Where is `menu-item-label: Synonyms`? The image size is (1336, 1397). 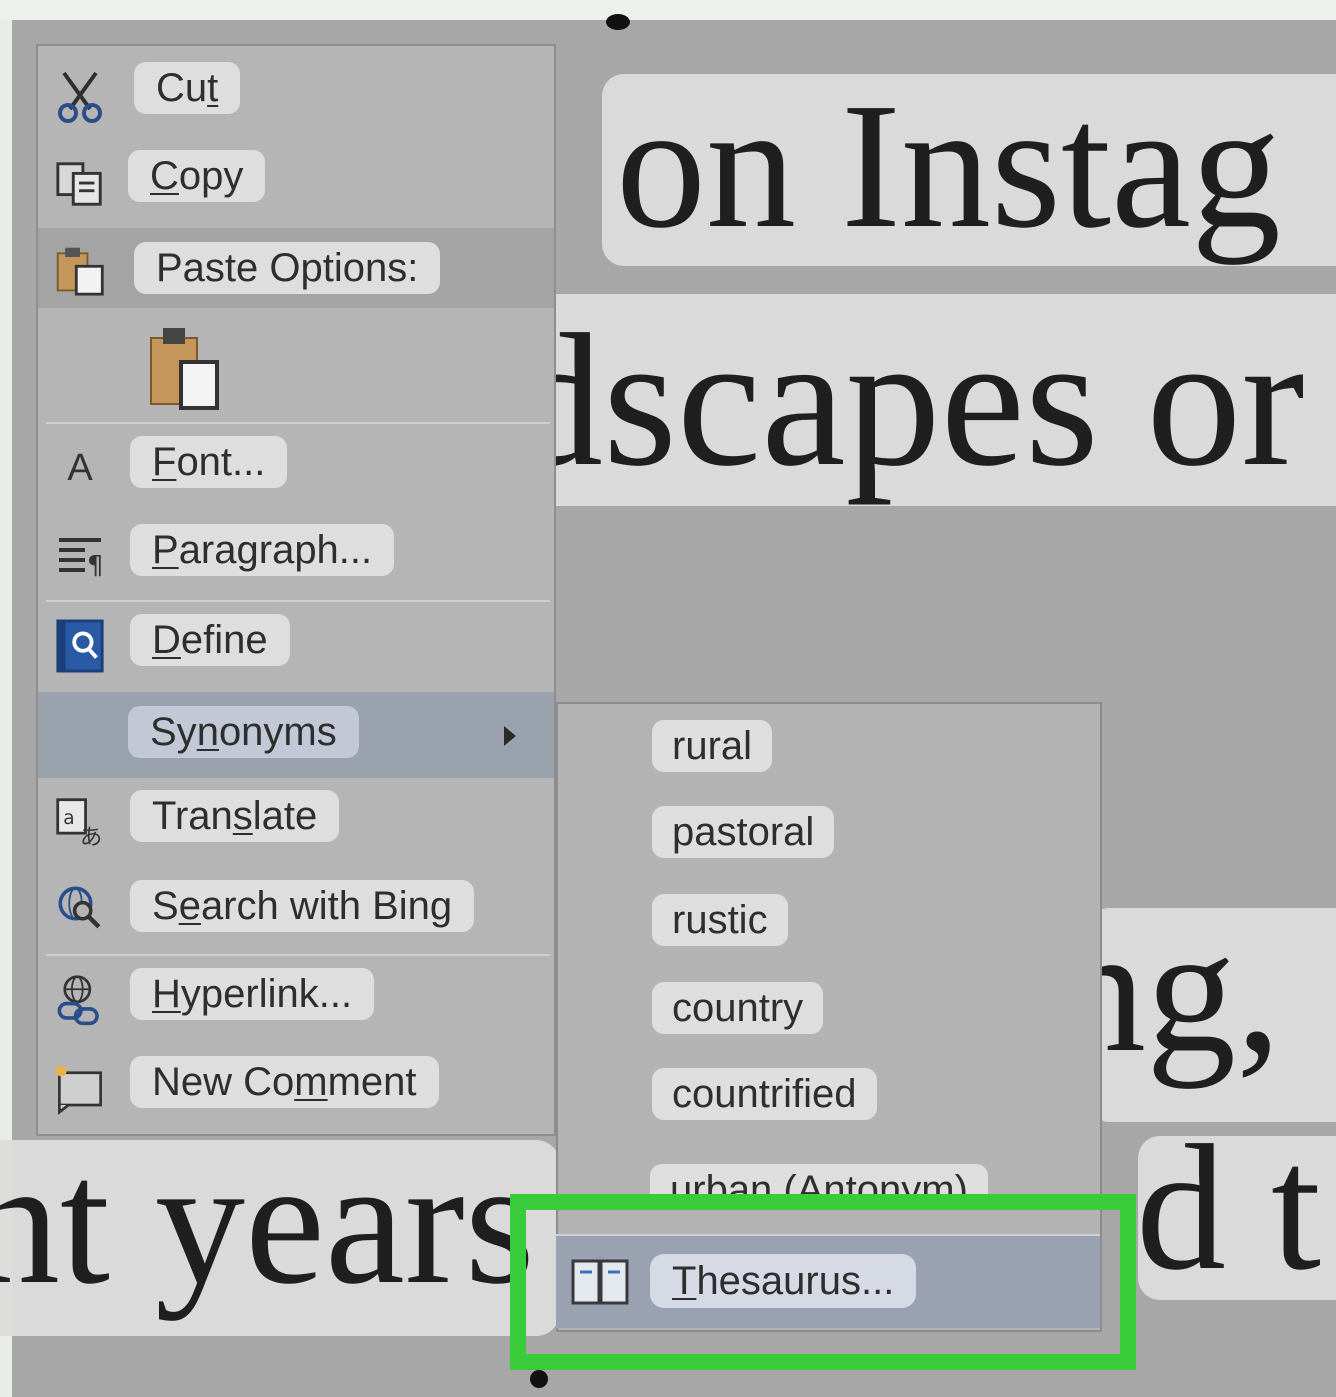 menu-item-label: Synonyms is located at coordinates (243, 732).